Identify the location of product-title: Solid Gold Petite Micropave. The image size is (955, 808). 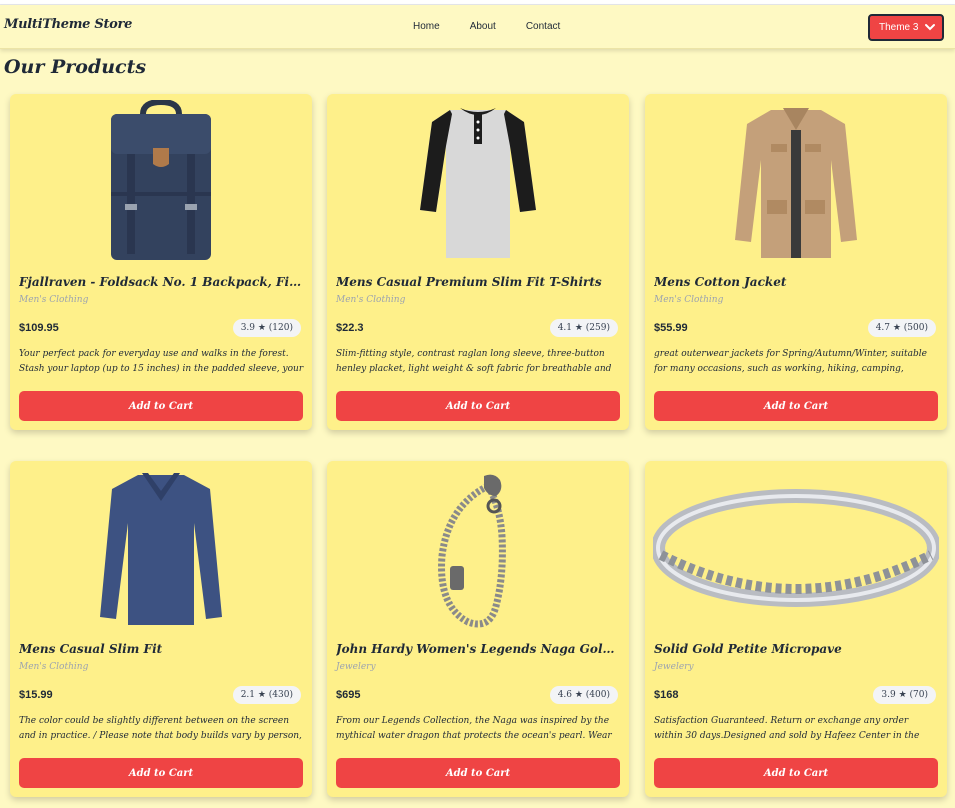
(796, 649).